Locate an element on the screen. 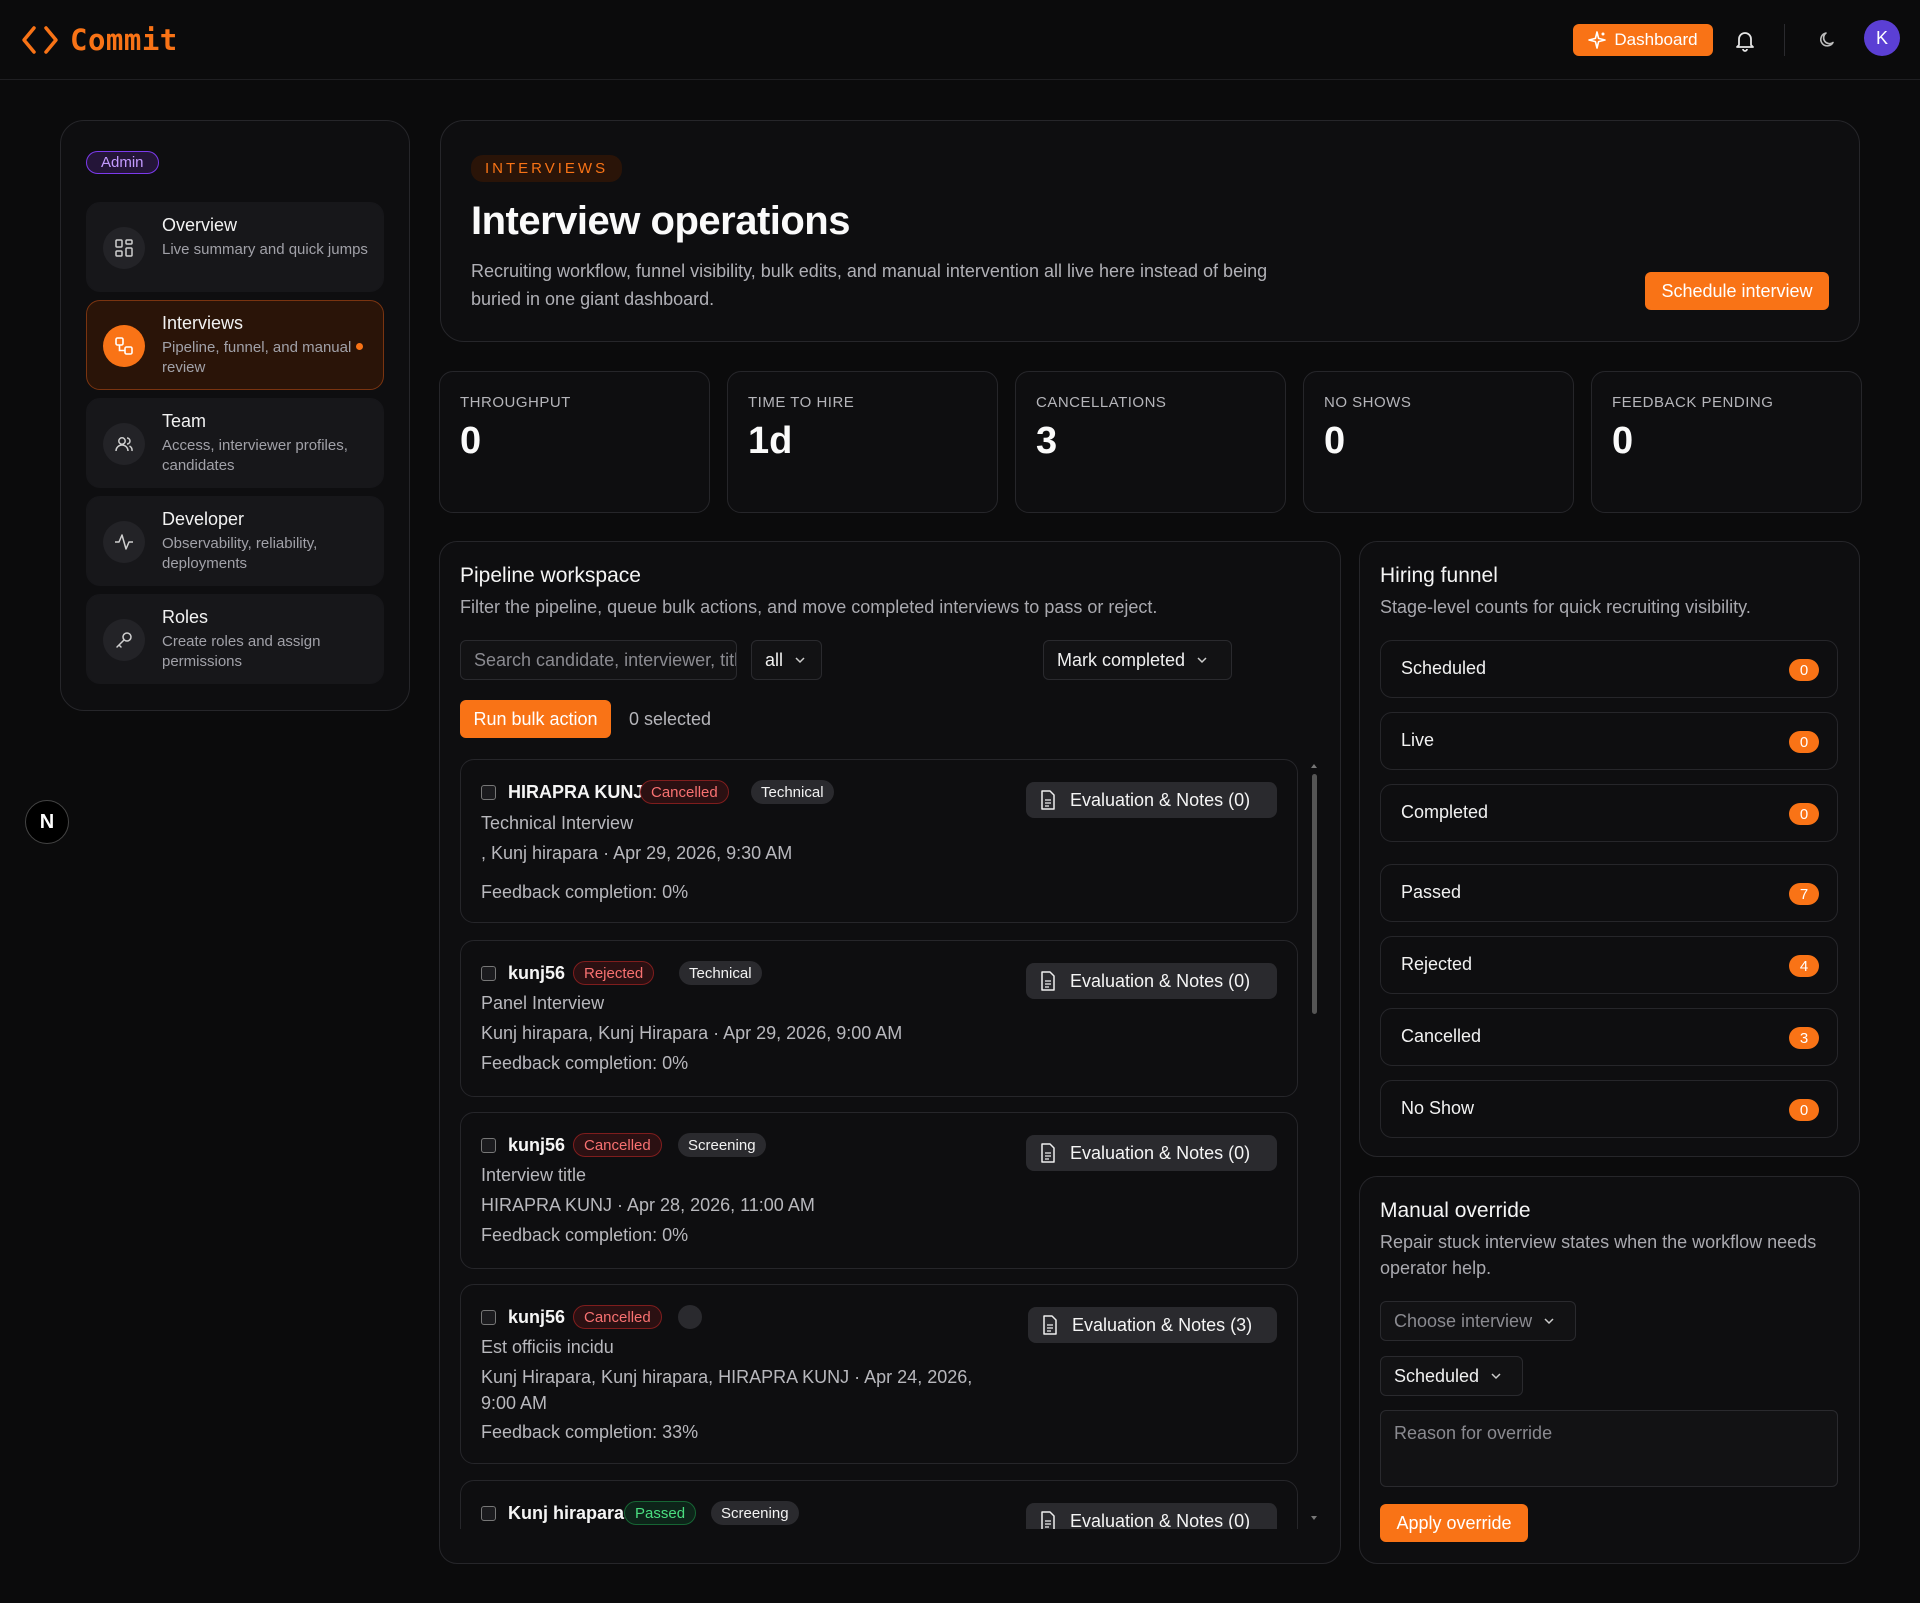 This screenshot has width=1920, height=1603. stage-count-badge: 3 is located at coordinates (1804, 1038).